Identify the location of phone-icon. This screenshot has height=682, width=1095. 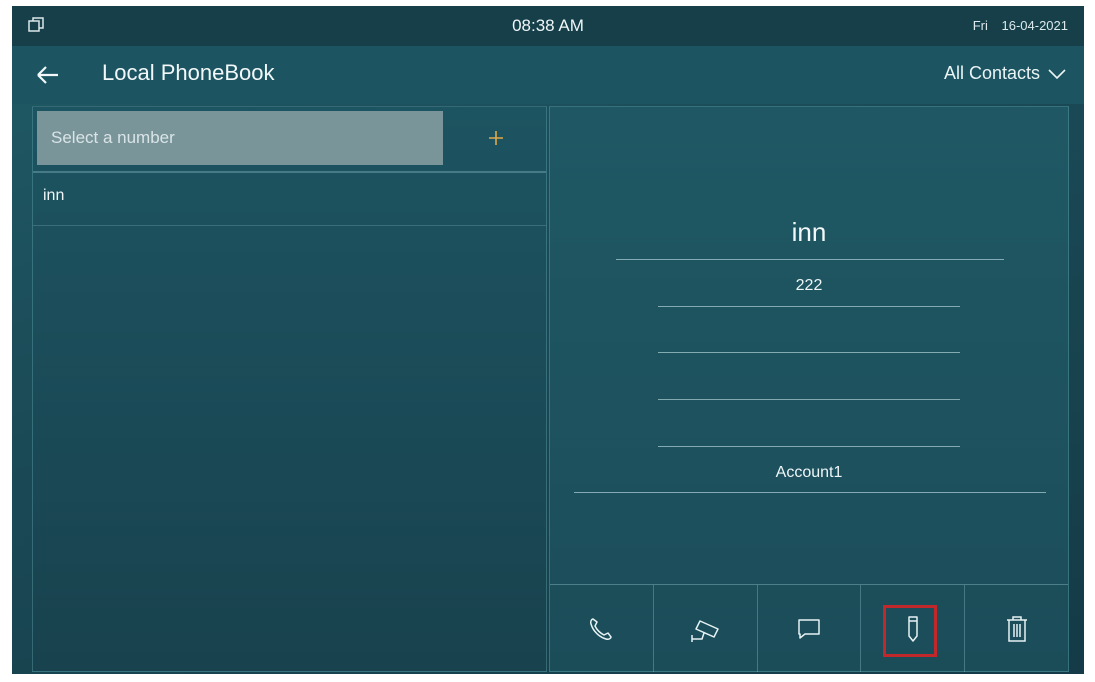
(601, 628).